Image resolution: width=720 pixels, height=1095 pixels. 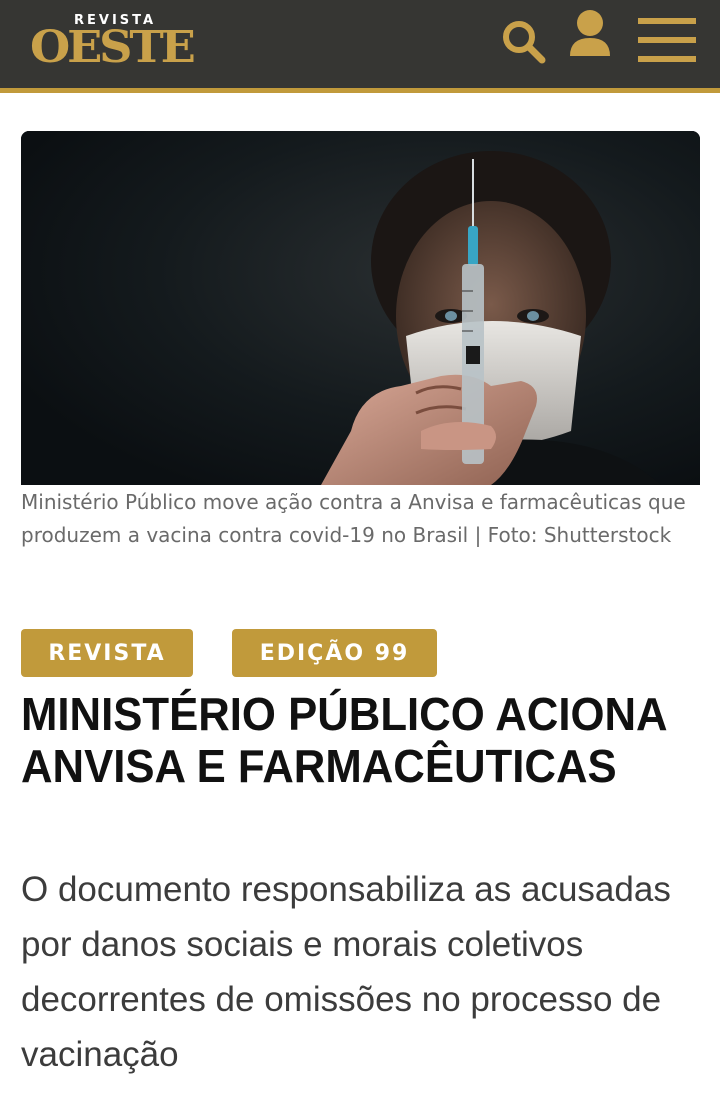 What do you see at coordinates (334, 653) in the screenshot?
I see `tag-edicao: EDIÇÃO 99` at bounding box center [334, 653].